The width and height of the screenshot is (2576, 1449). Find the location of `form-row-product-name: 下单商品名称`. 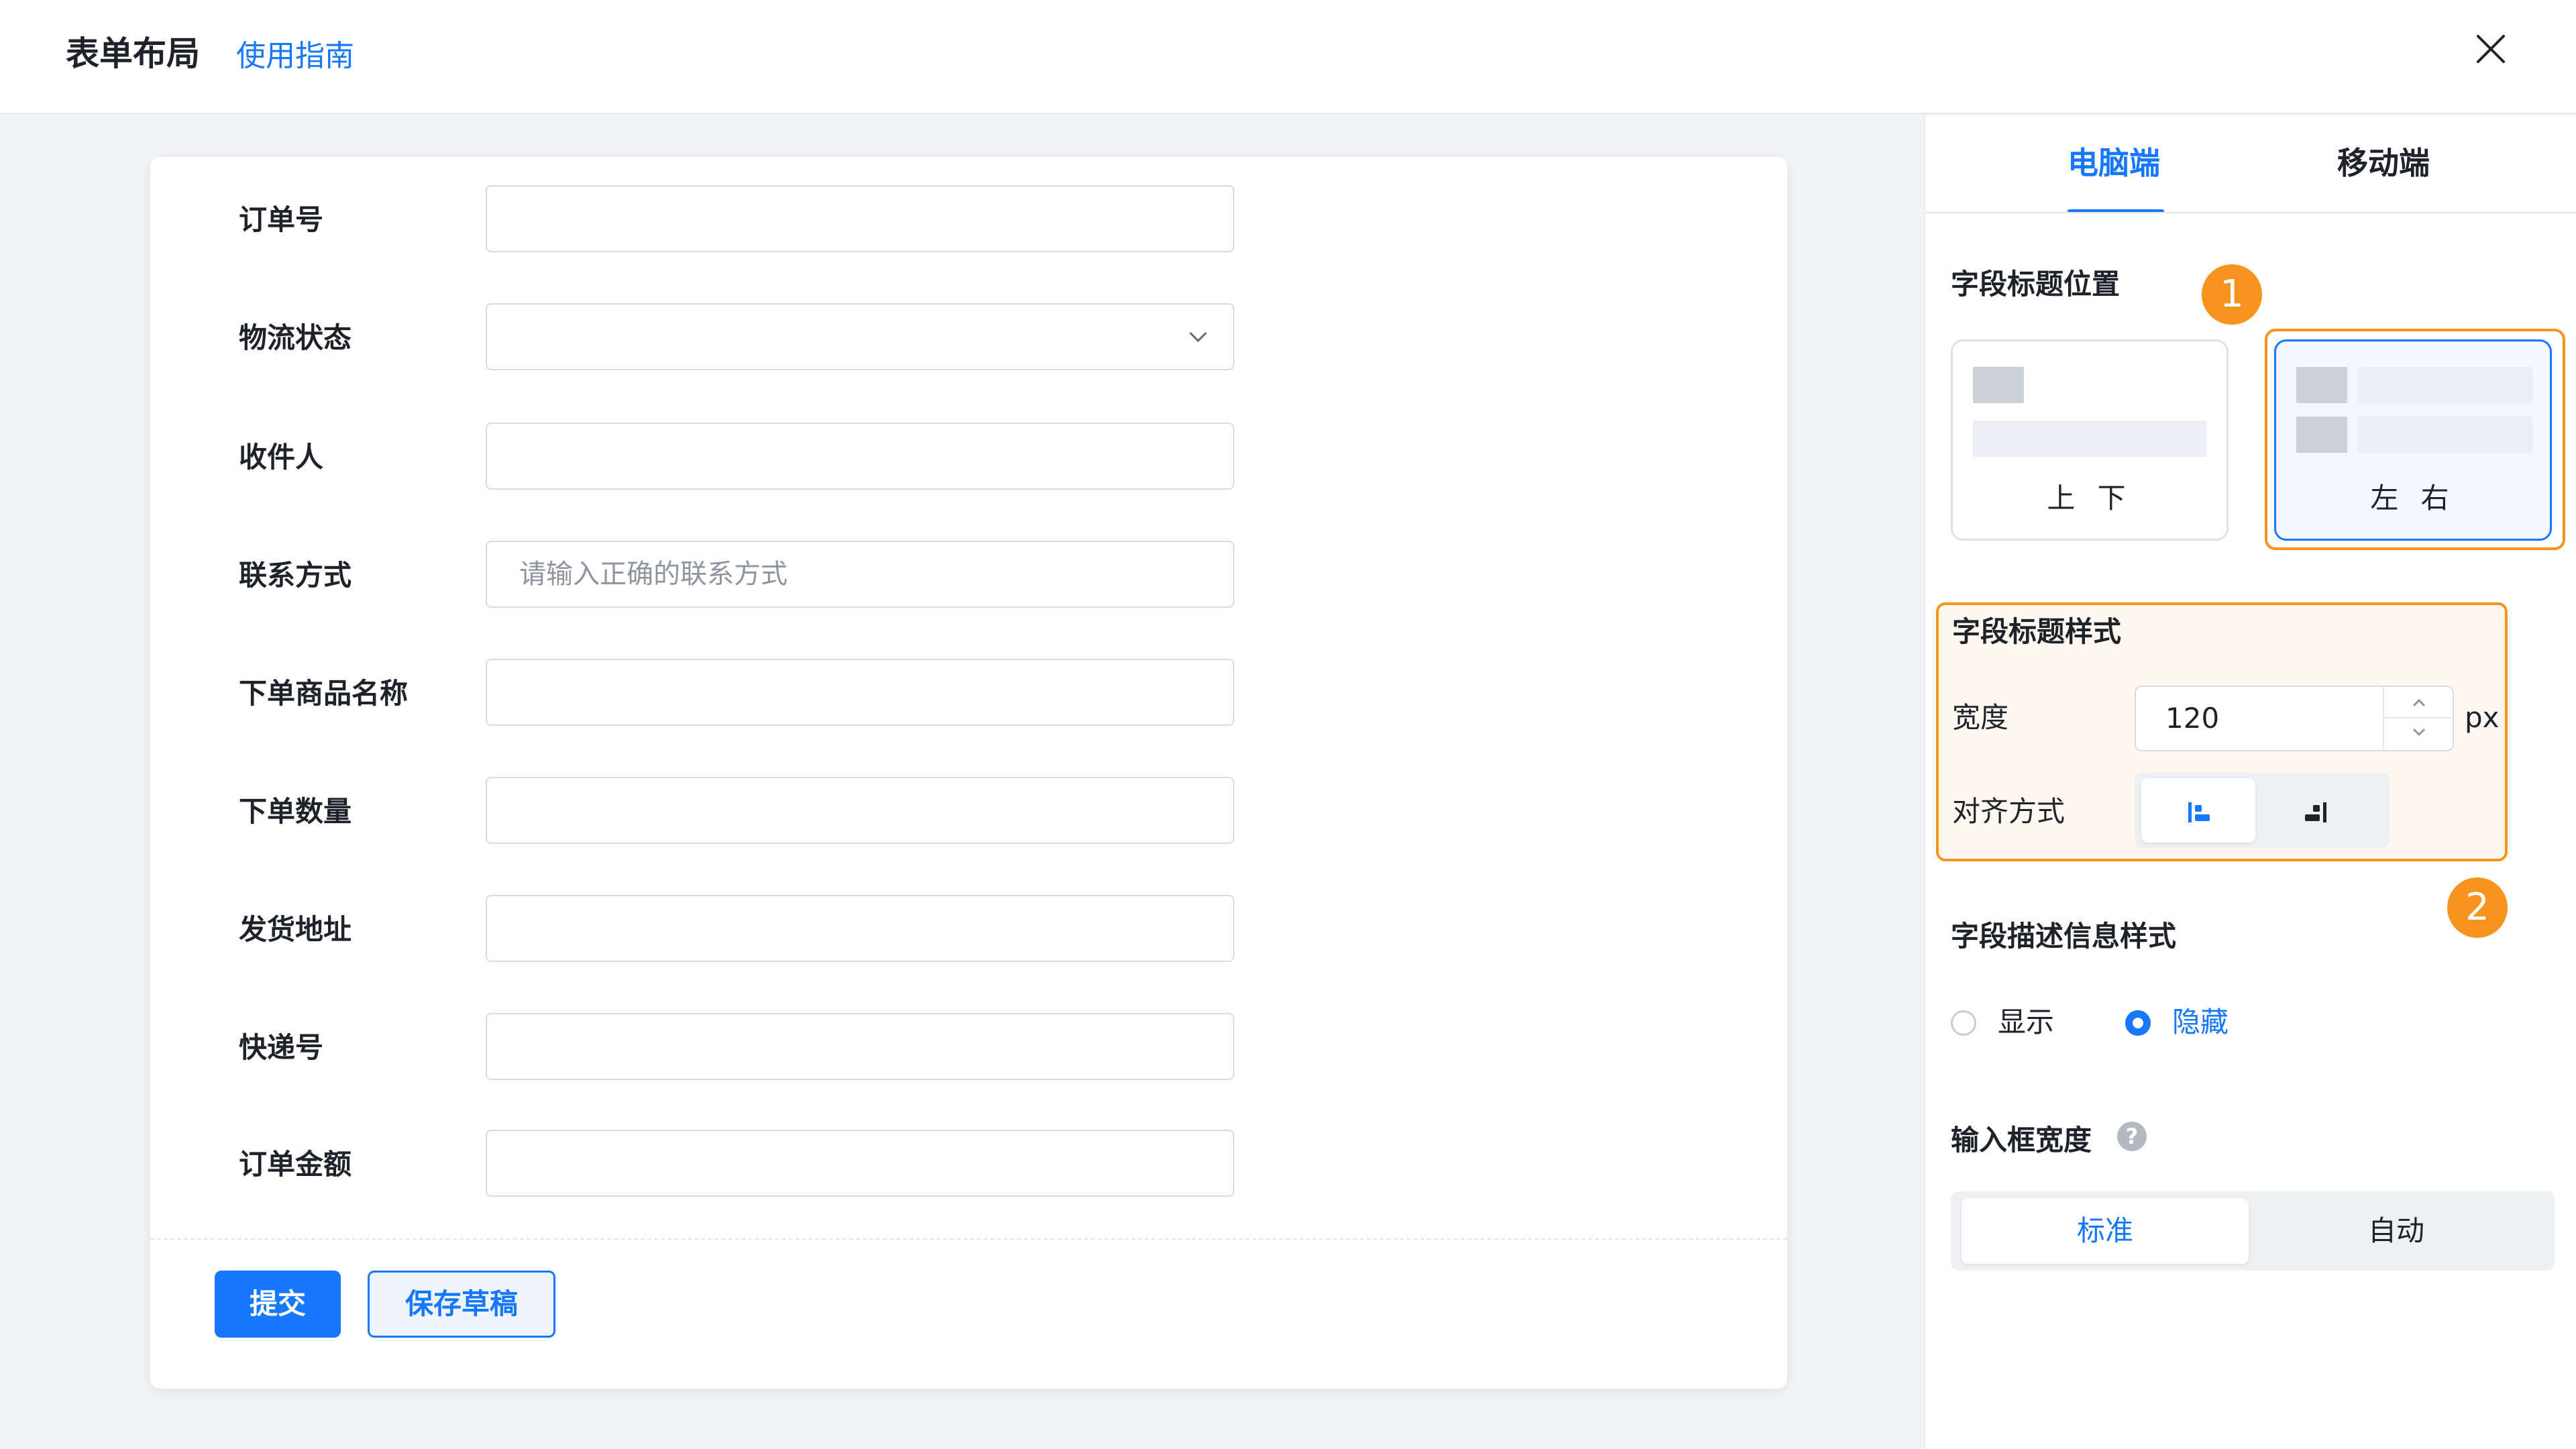

form-row-product-name: 下单商品名称 is located at coordinates (968, 694).